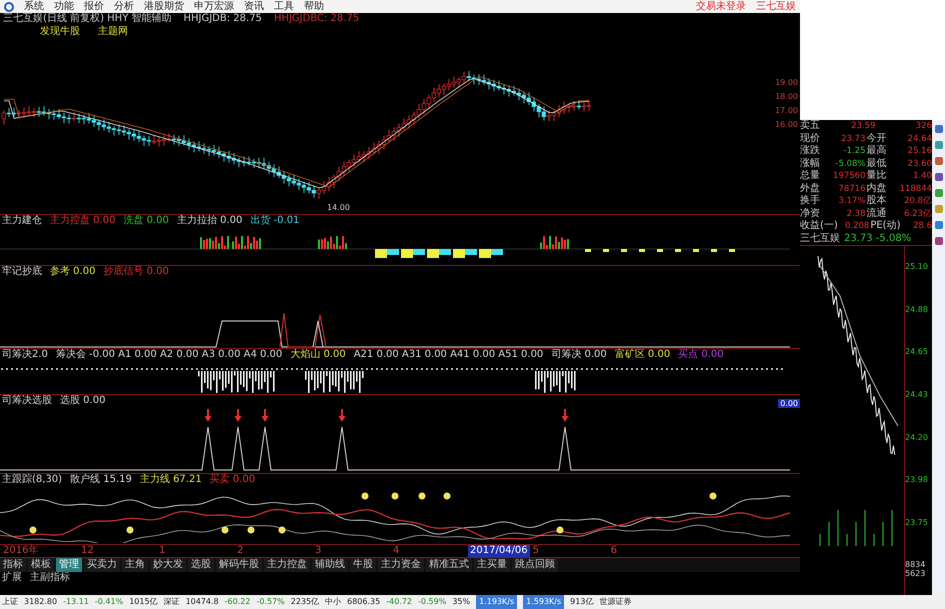 The image size is (945, 609). I want to click on index-value: 6806.35, so click(363, 602).